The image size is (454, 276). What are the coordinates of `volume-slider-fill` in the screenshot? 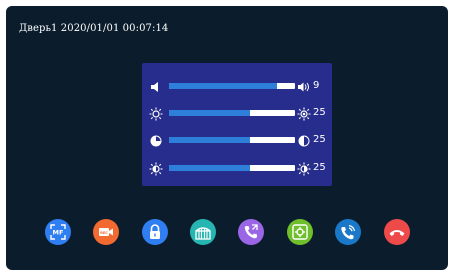 It's located at (223, 86).